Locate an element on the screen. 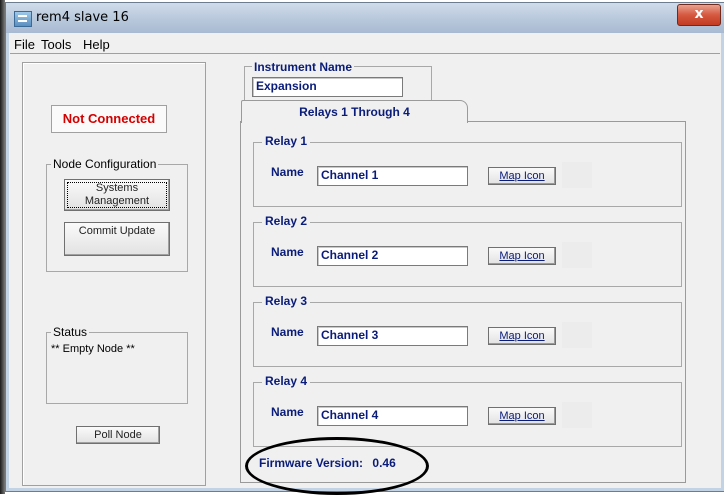  relay-2-map-icon-button: Map Icon is located at coordinates (522, 256).